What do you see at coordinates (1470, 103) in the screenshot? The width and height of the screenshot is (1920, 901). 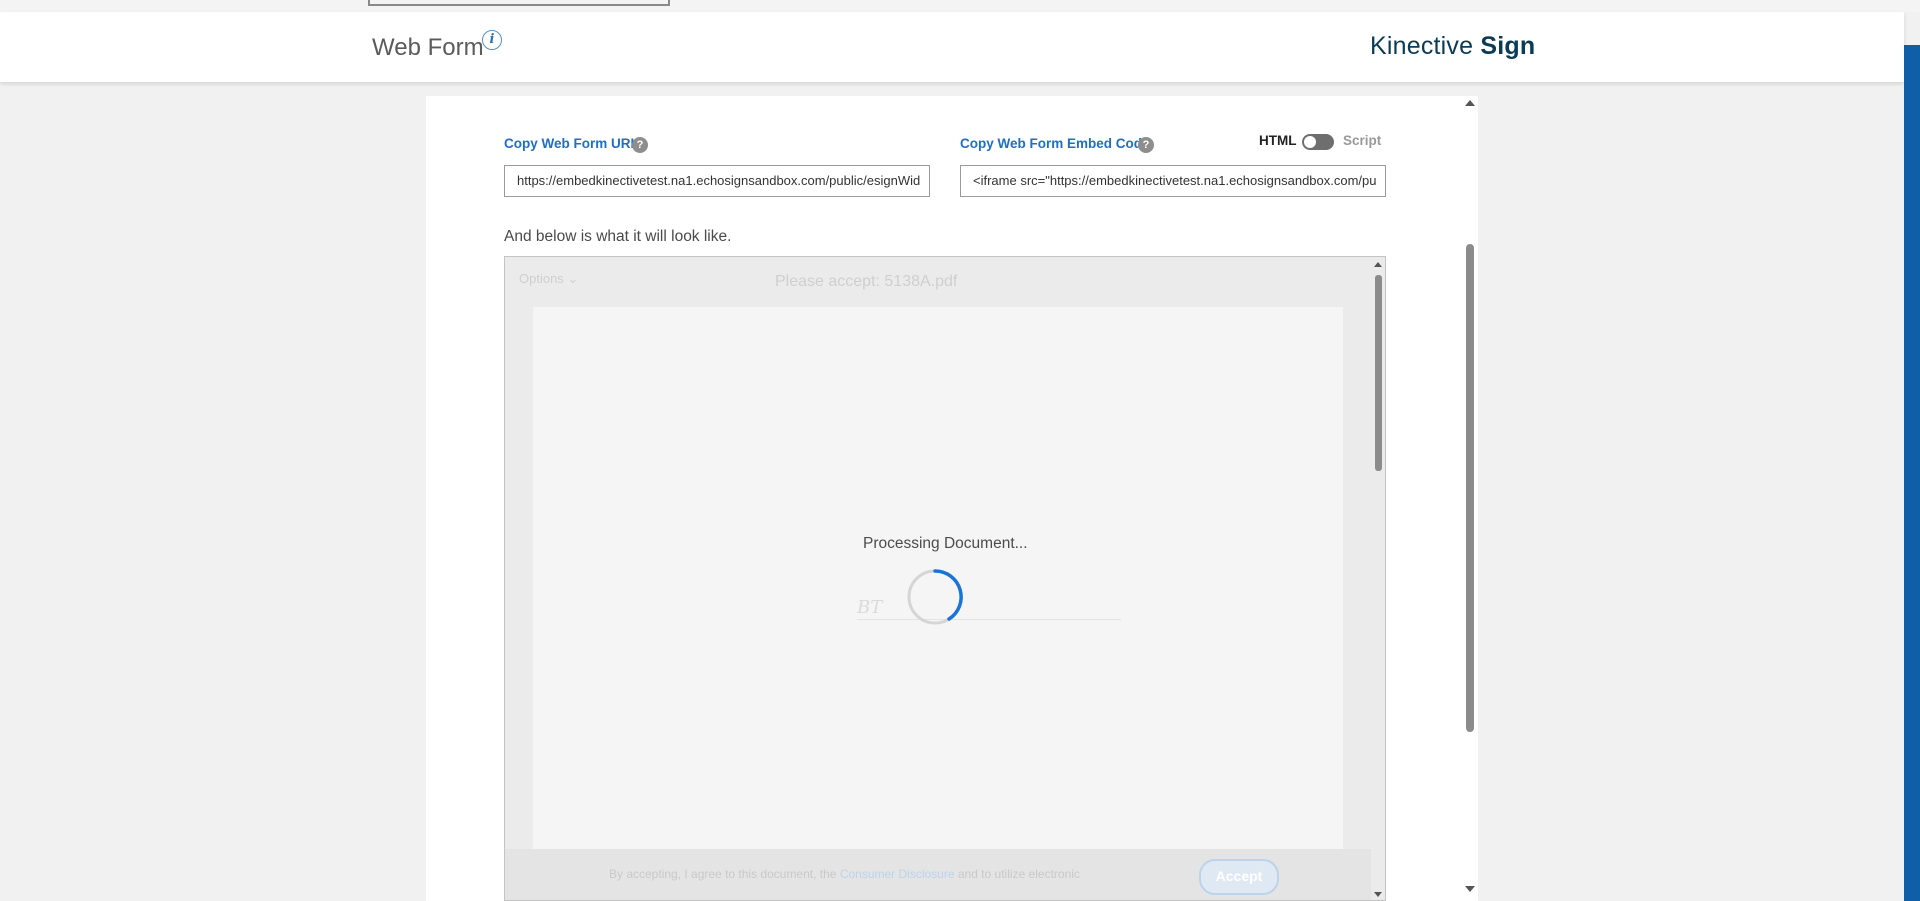 I see `scroll-up-arrow-icon` at bounding box center [1470, 103].